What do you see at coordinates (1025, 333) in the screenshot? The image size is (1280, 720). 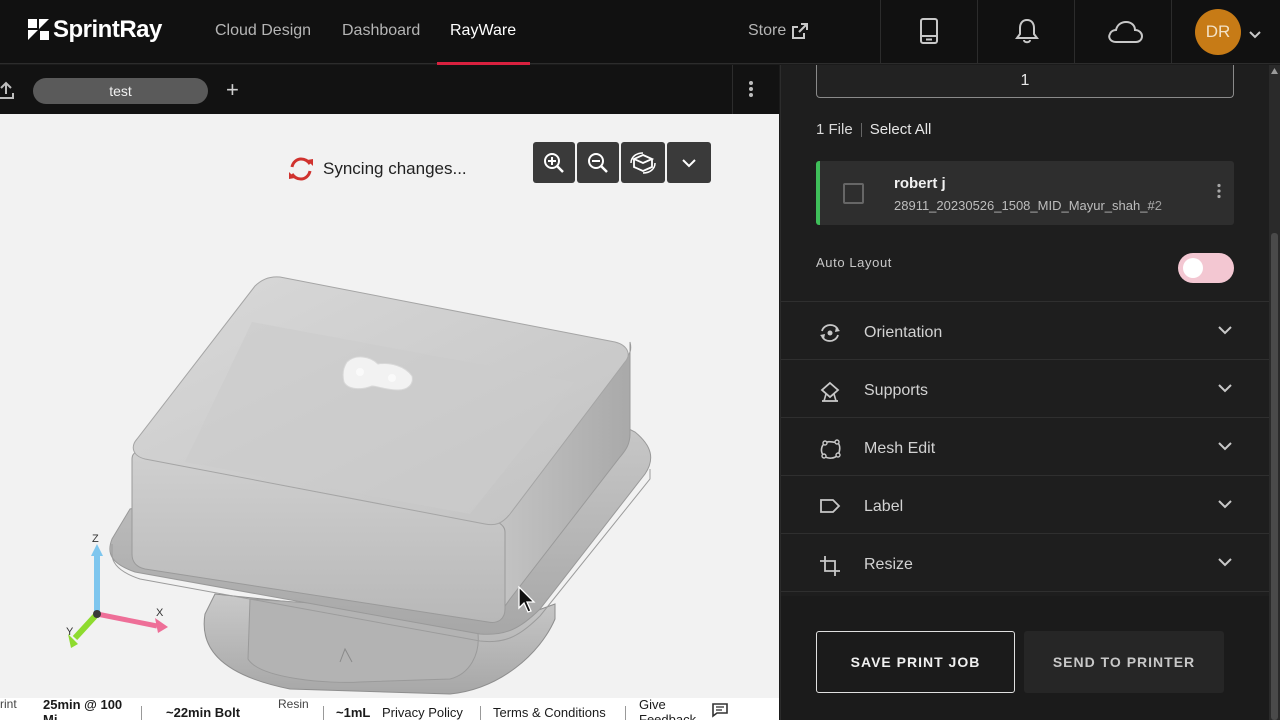 I see `section-orientation: Orientation` at bounding box center [1025, 333].